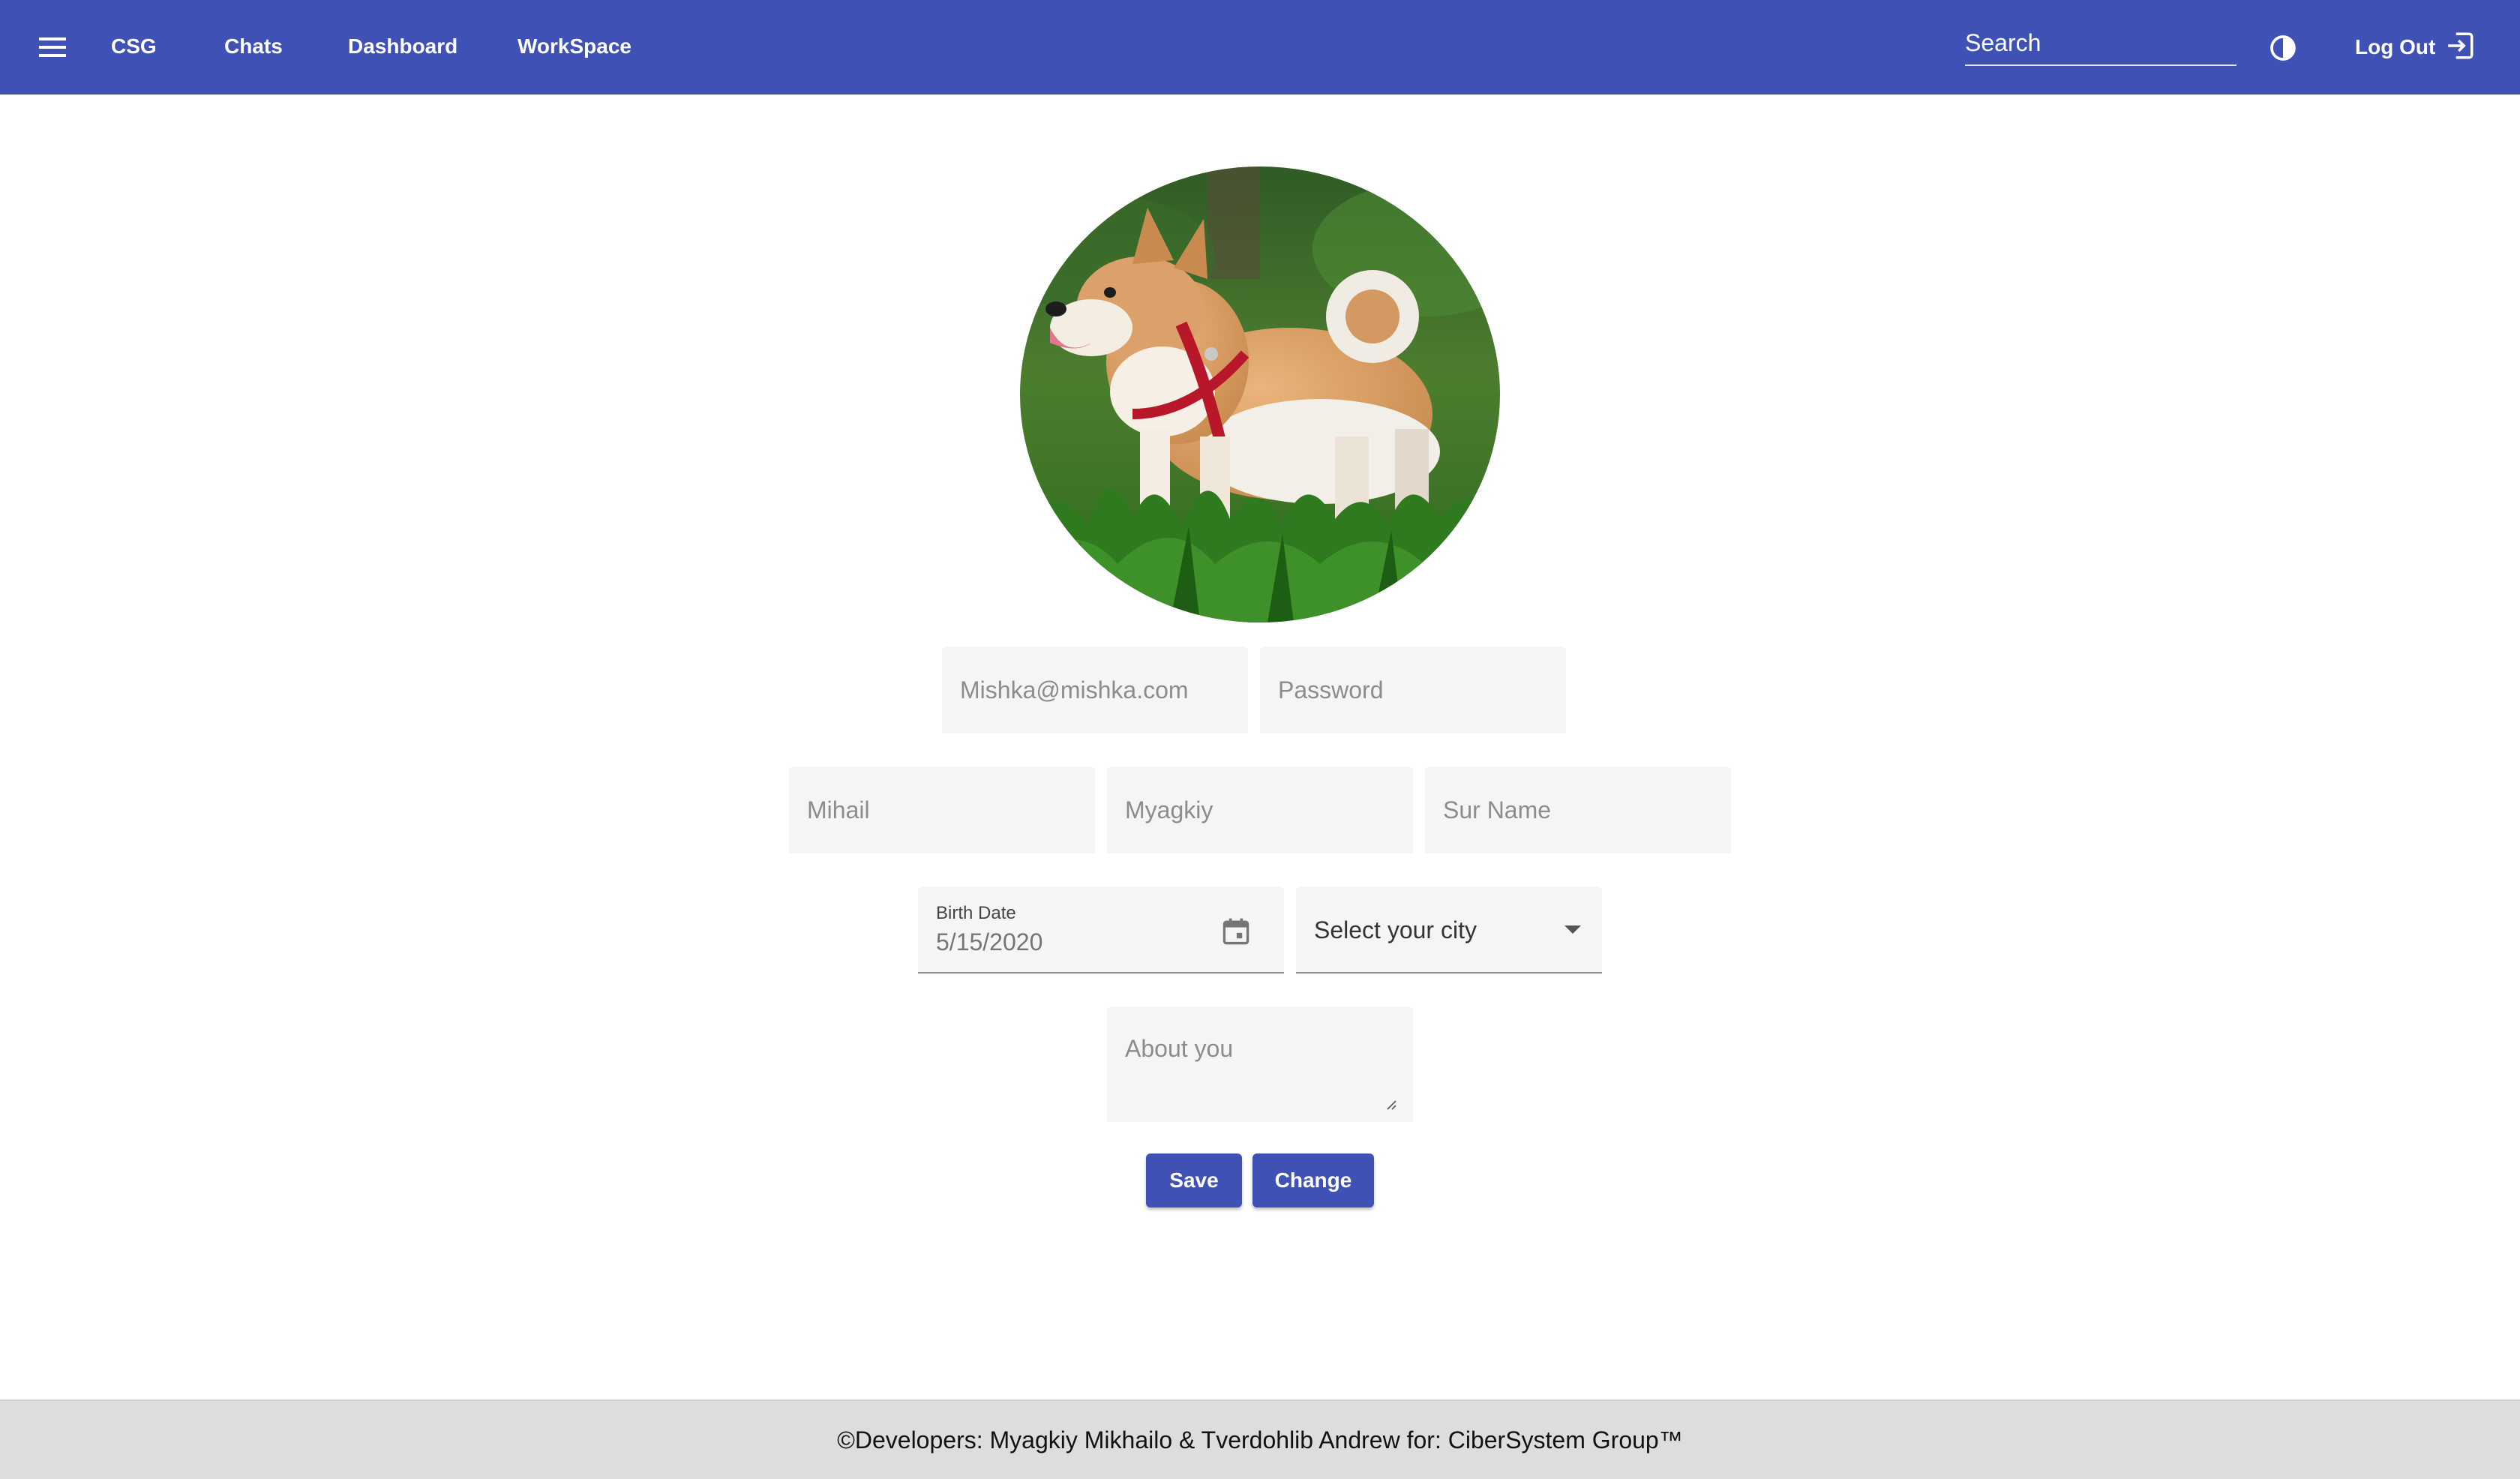  I want to click on change-button: Change, so click(1313, 1181).